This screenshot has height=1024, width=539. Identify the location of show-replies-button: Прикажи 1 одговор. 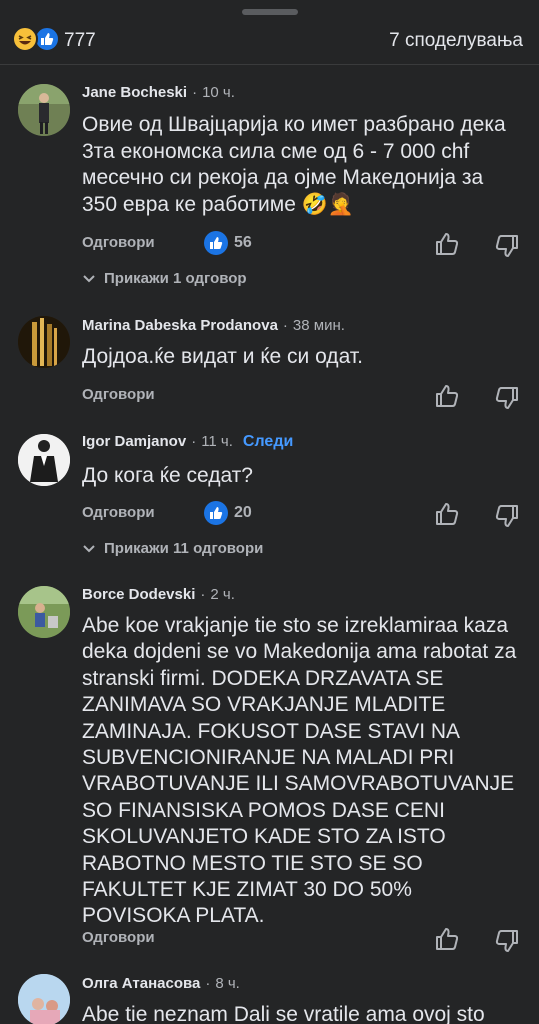
(164, 278).